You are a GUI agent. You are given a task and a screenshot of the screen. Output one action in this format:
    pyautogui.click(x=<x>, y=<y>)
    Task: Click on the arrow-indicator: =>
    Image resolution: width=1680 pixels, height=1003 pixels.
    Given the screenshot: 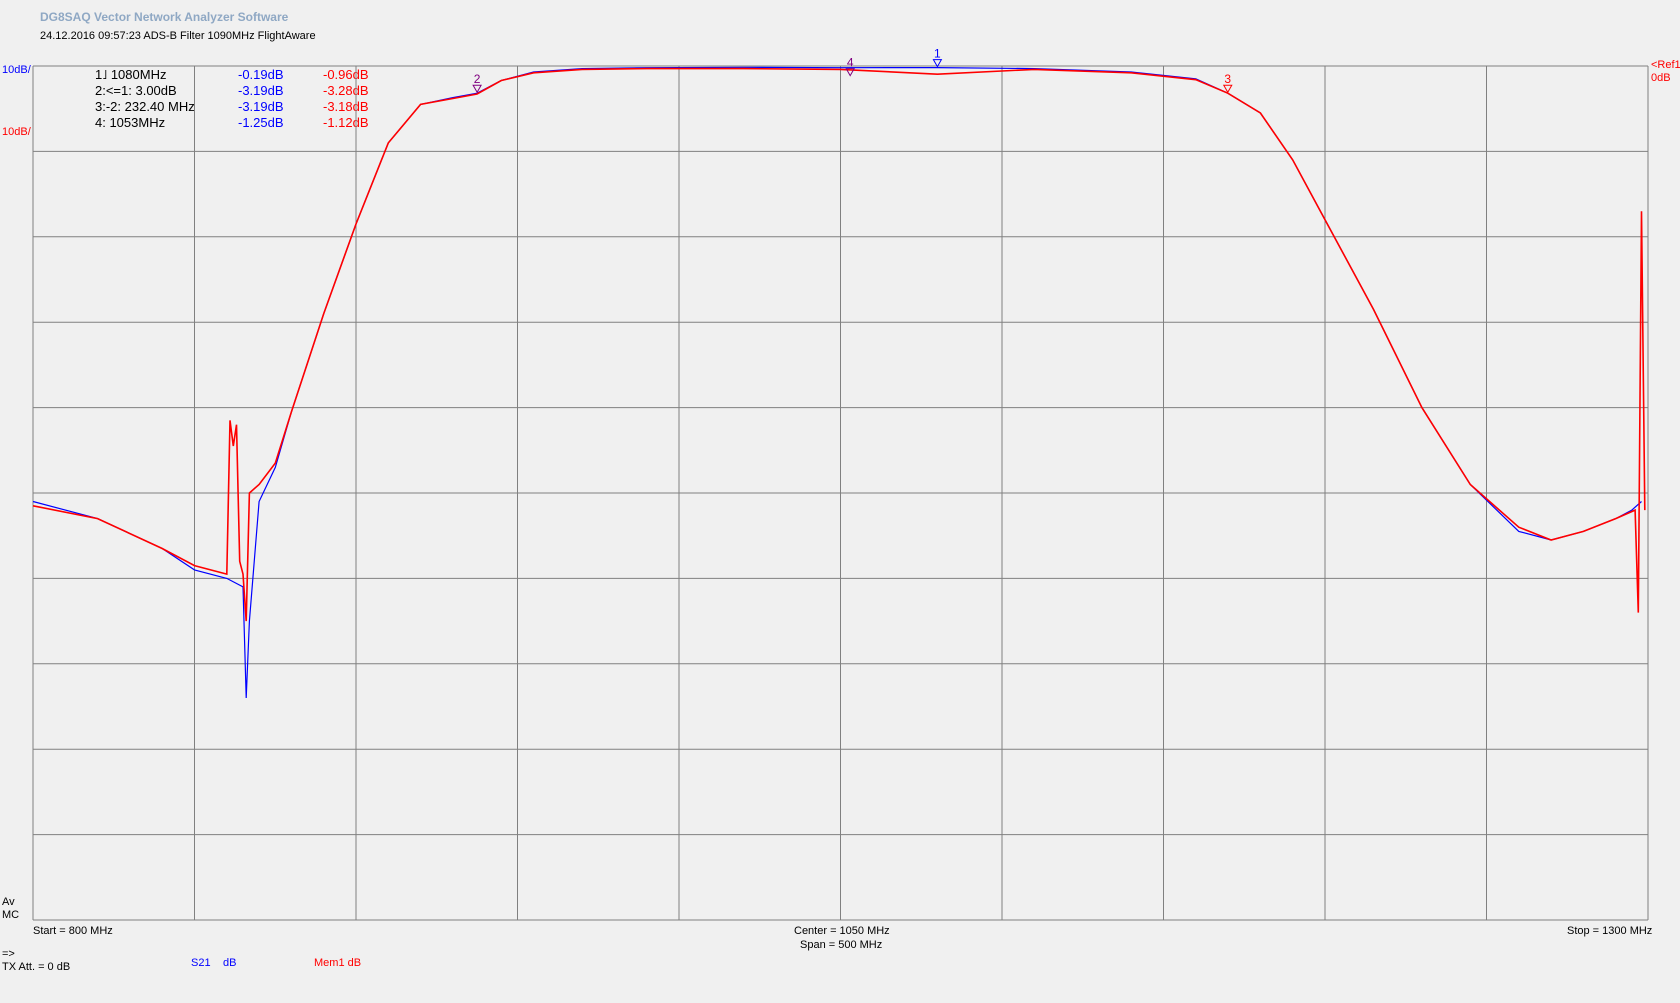 What is the action you would take?
    pyautogui.click(x=8, y=954)
    